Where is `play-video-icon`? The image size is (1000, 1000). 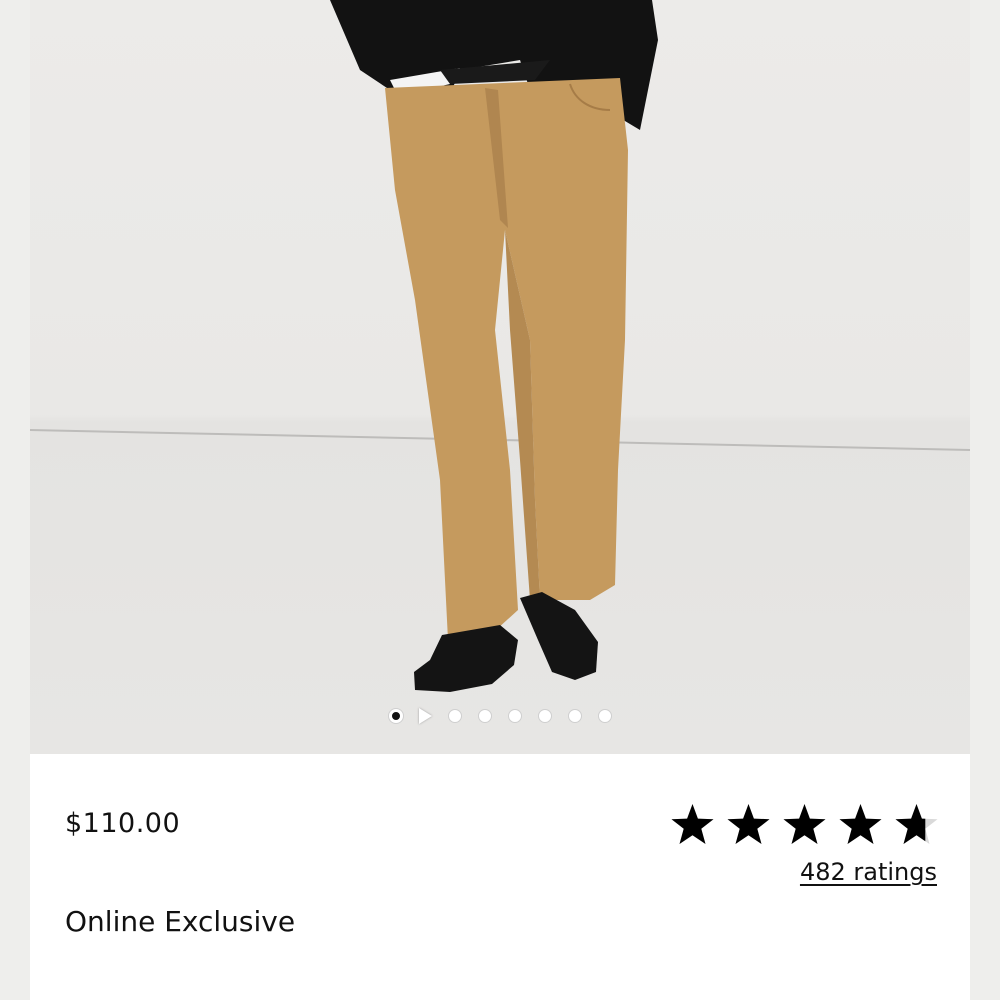 play-video-icon is located at coordinates (425, 716).